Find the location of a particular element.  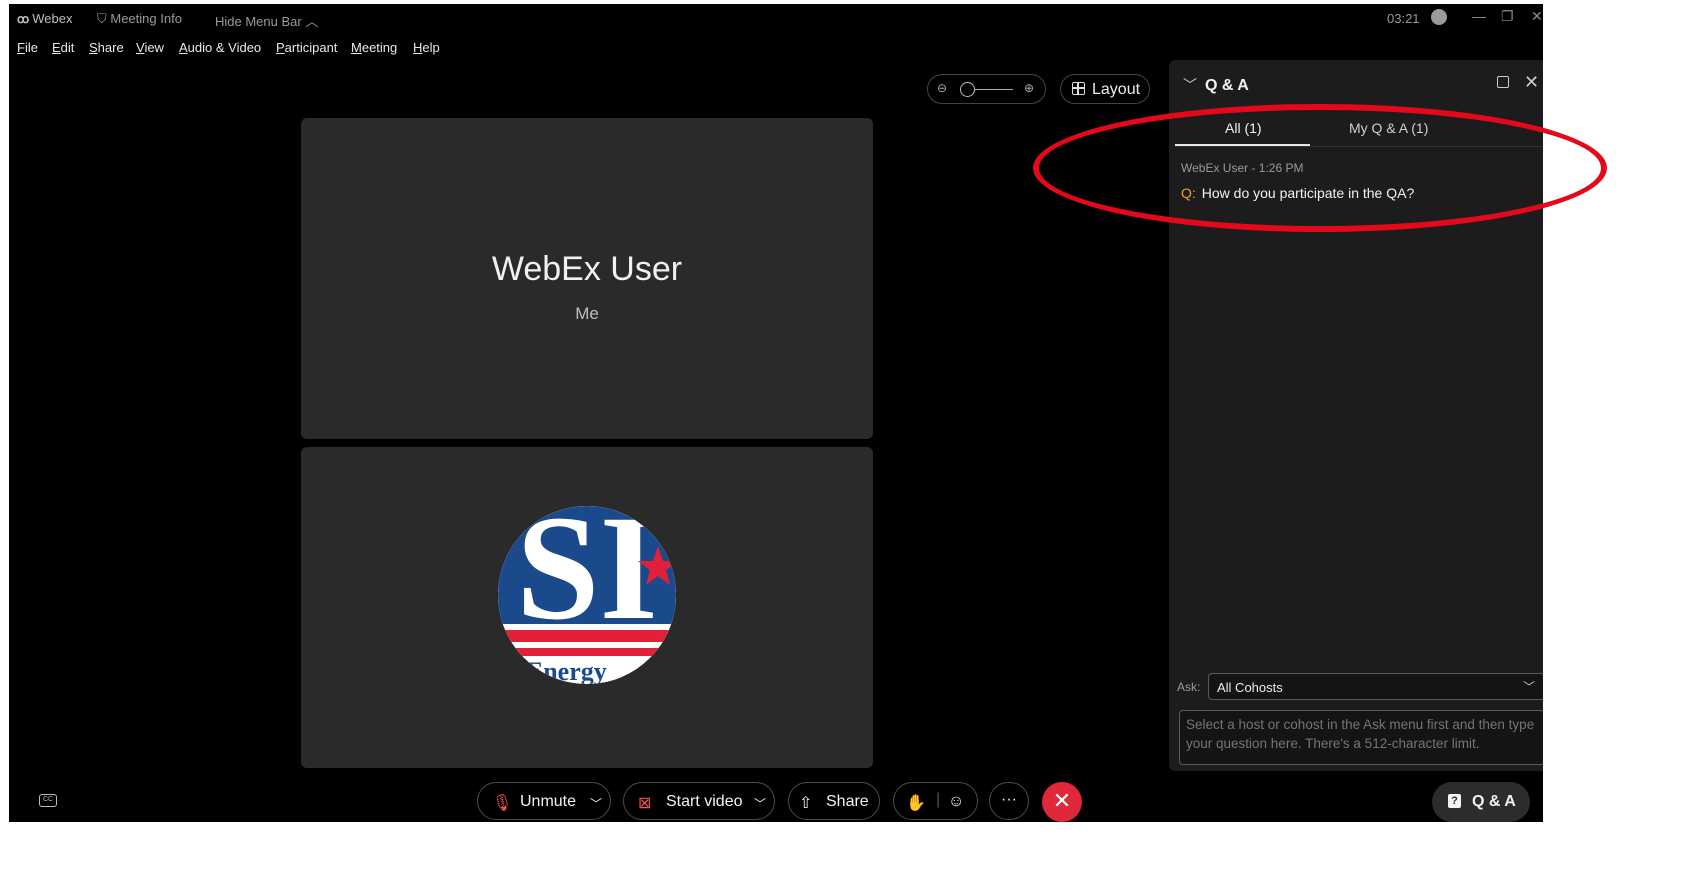

menu-file: File is located at coordinates (27, 47).